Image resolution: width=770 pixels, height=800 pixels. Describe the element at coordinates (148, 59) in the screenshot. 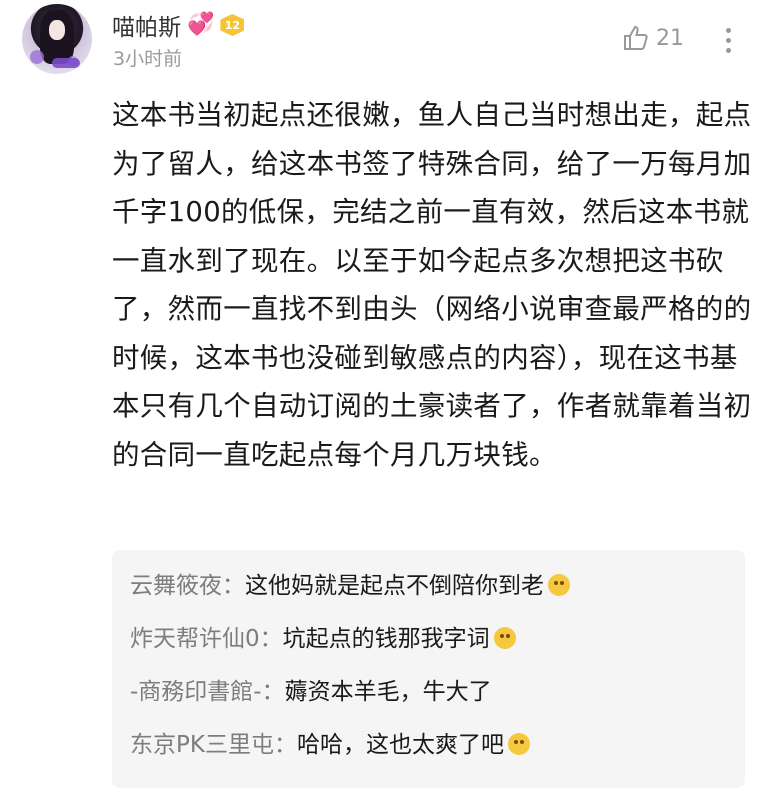

I see `post-time: 3小时前` at that location.